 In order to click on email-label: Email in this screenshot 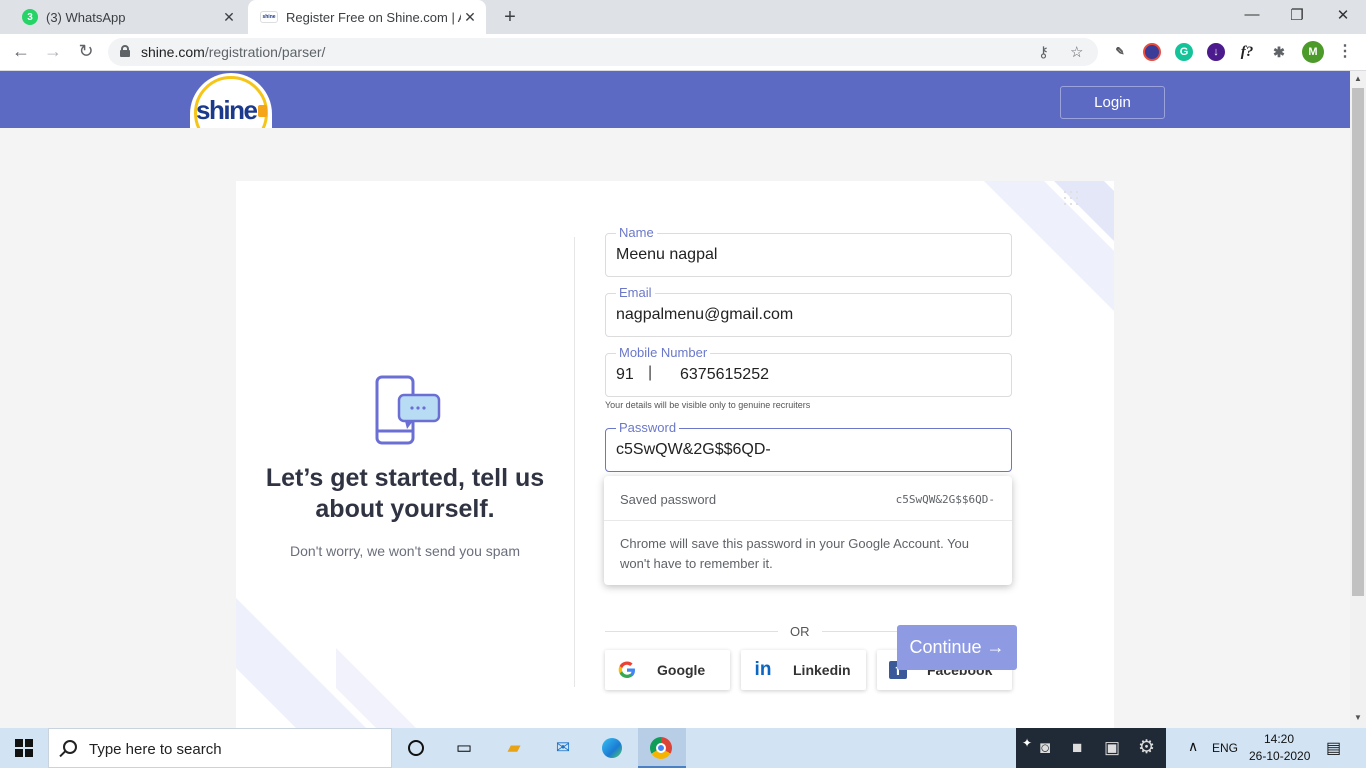, I will do `click(635, 293)`.